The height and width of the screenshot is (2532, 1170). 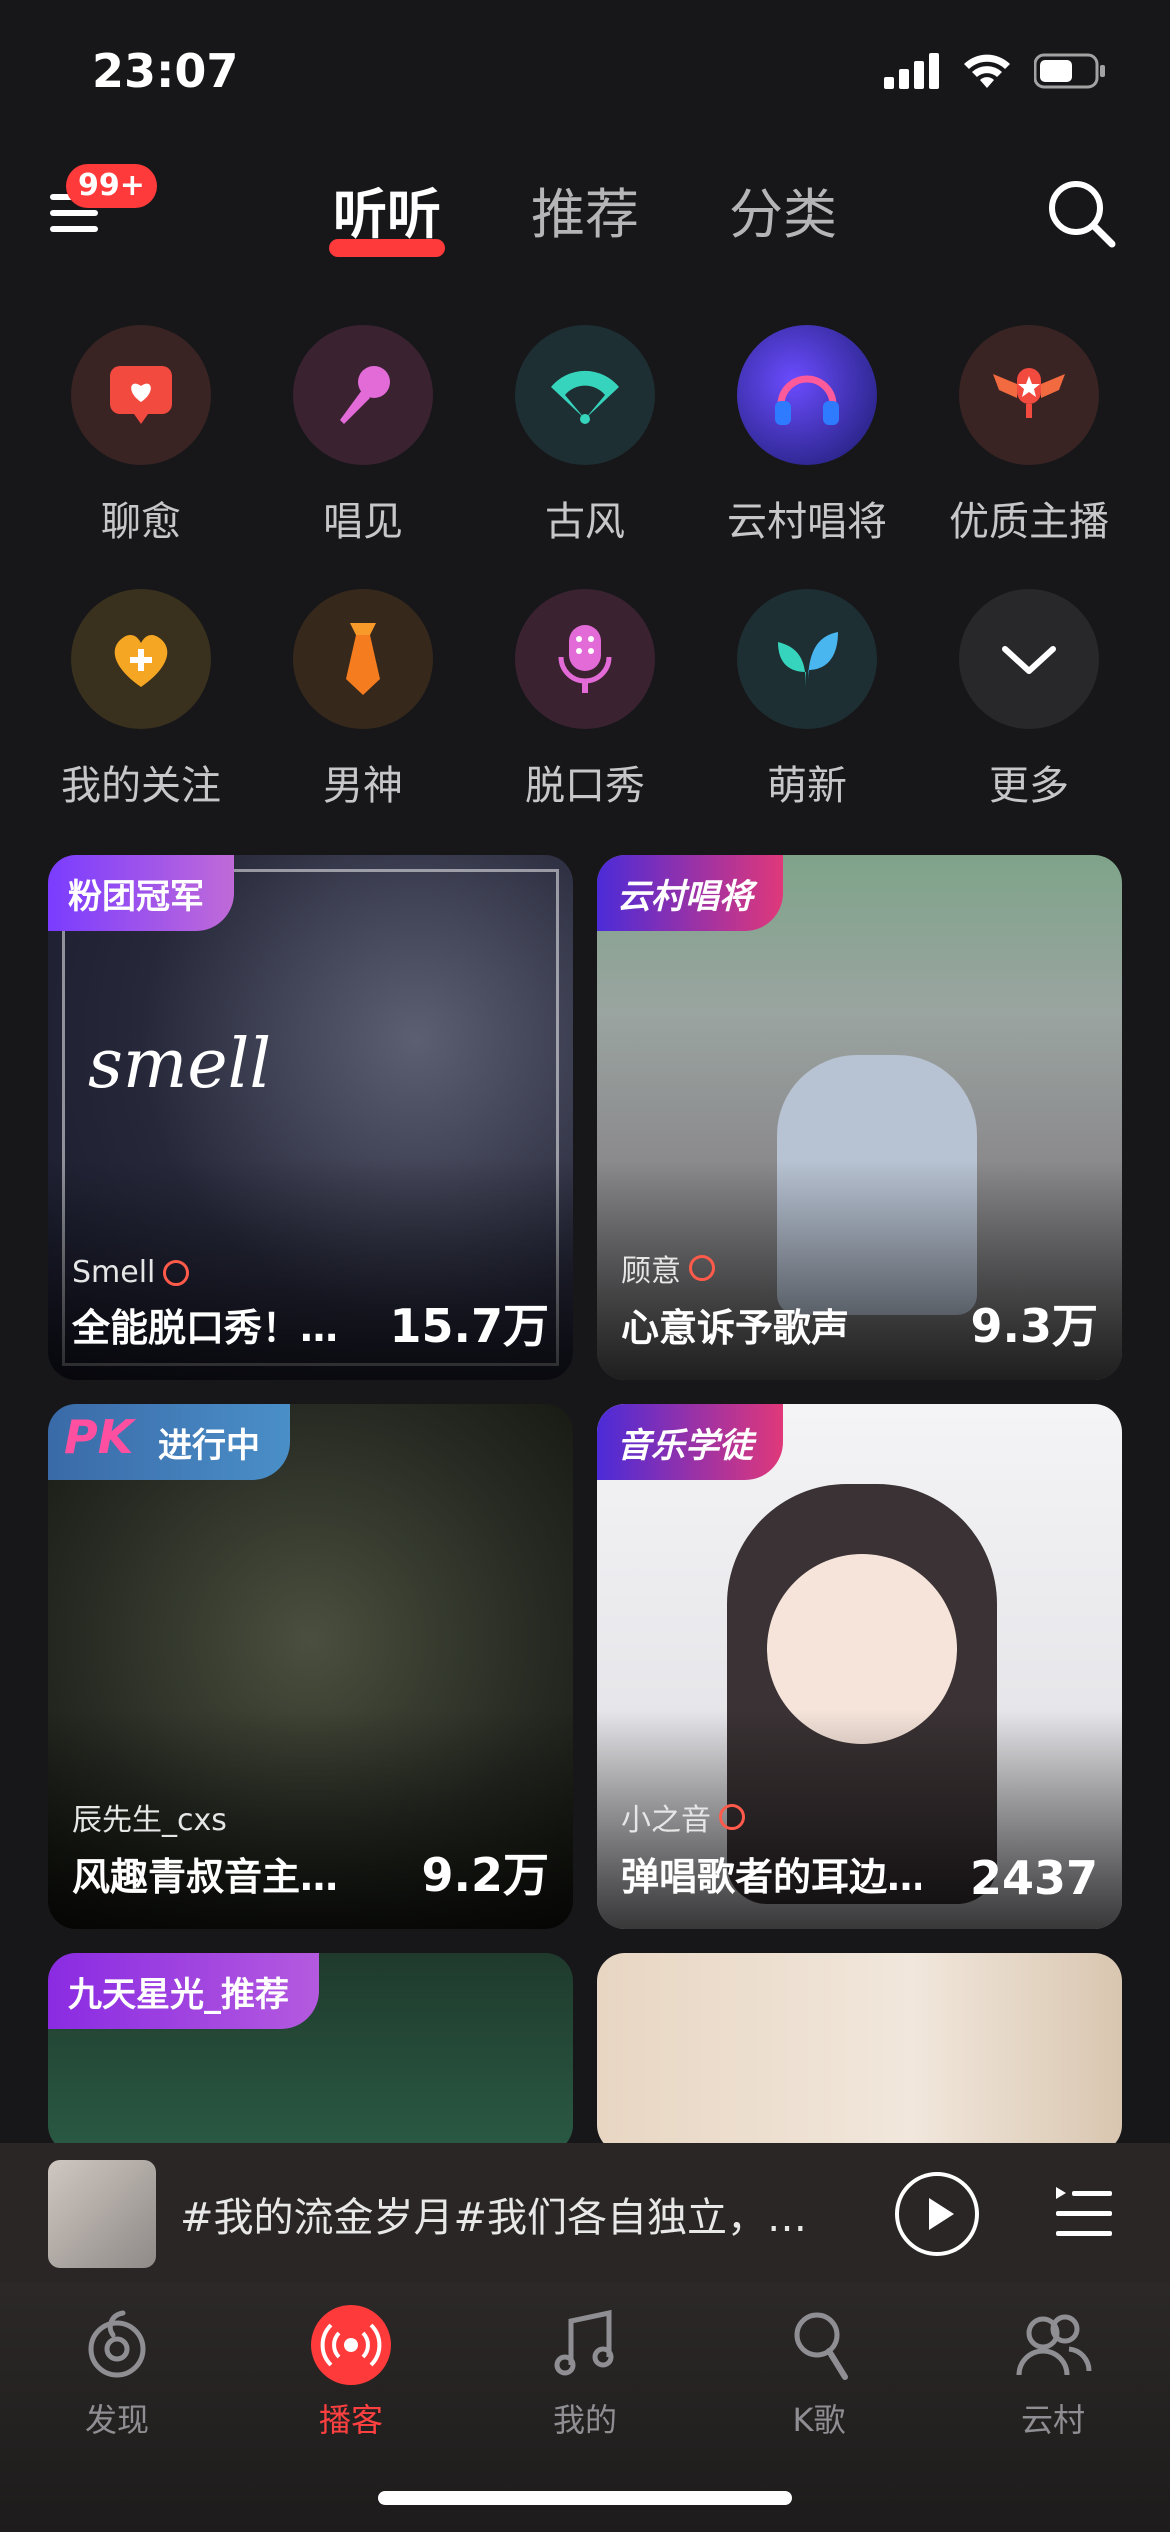 I want to click on card-author-name: 辰先生_cxs, so click(x=149, y=1820).